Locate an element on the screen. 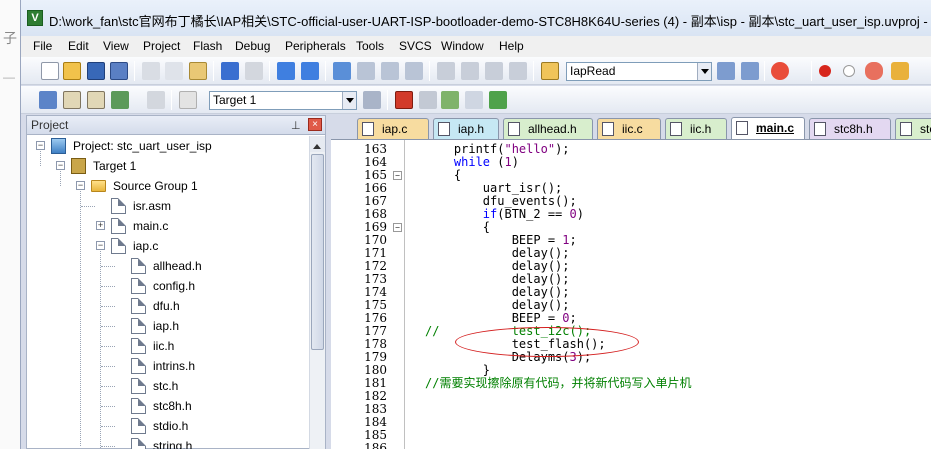 The image size is (931, 449). code-line: 174 delay(); is located at coordinates (631, 292).